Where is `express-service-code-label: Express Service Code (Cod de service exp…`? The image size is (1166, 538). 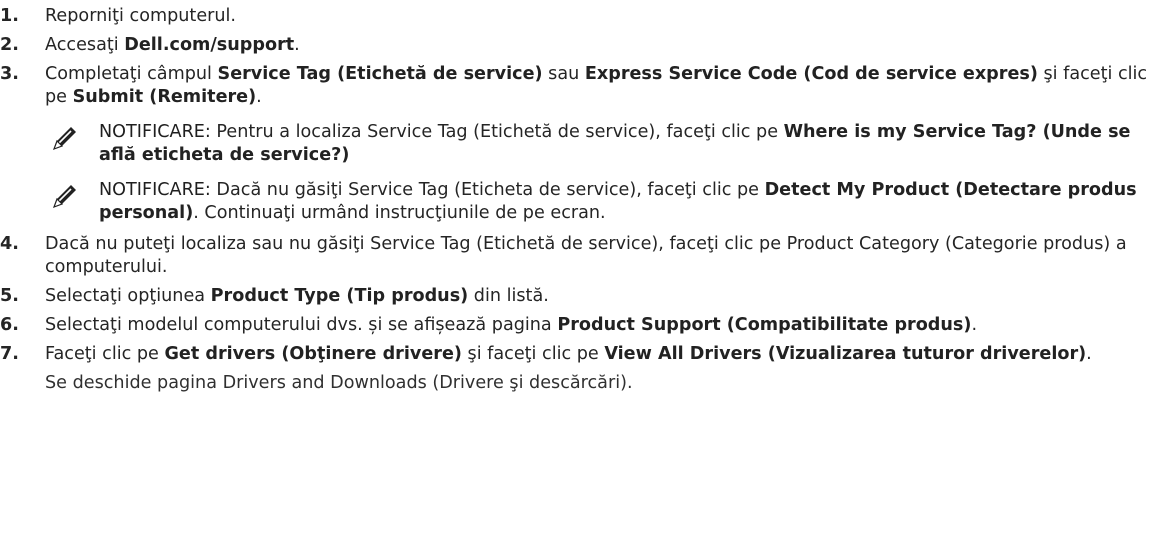 express-service-code-label: Express Service Code (Cod de service exp… is located at coordinates (811, 74).